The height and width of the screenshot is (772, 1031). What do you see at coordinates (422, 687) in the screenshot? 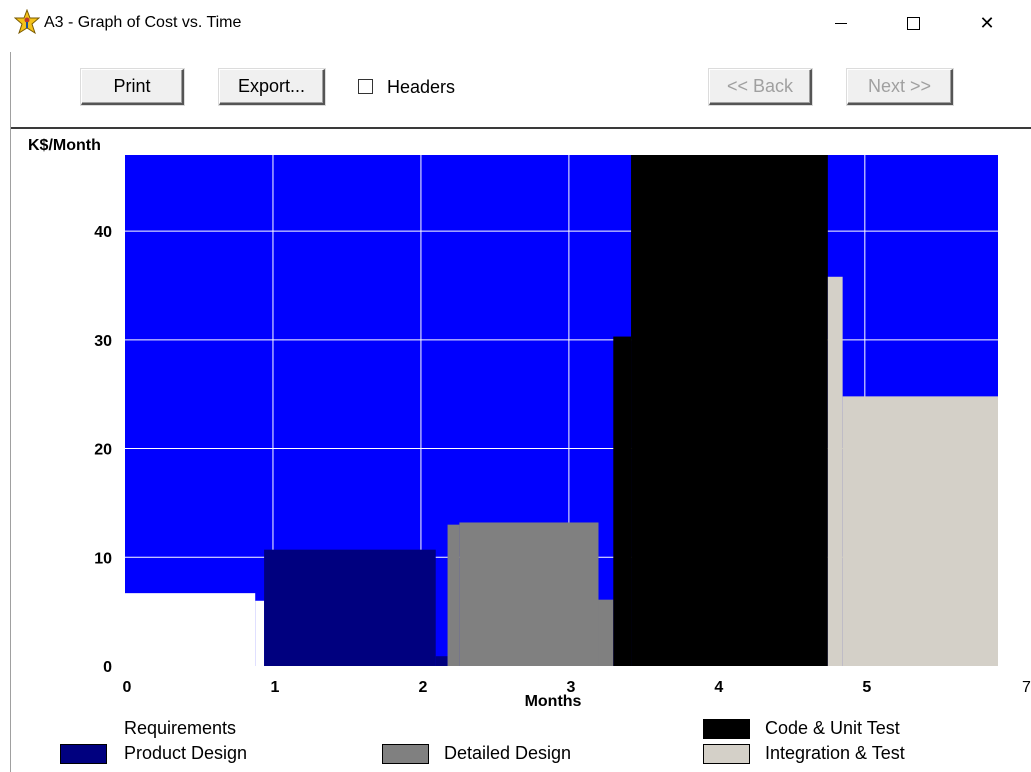
I see `x-tick-label: 2` at bounding box center [422, 687].